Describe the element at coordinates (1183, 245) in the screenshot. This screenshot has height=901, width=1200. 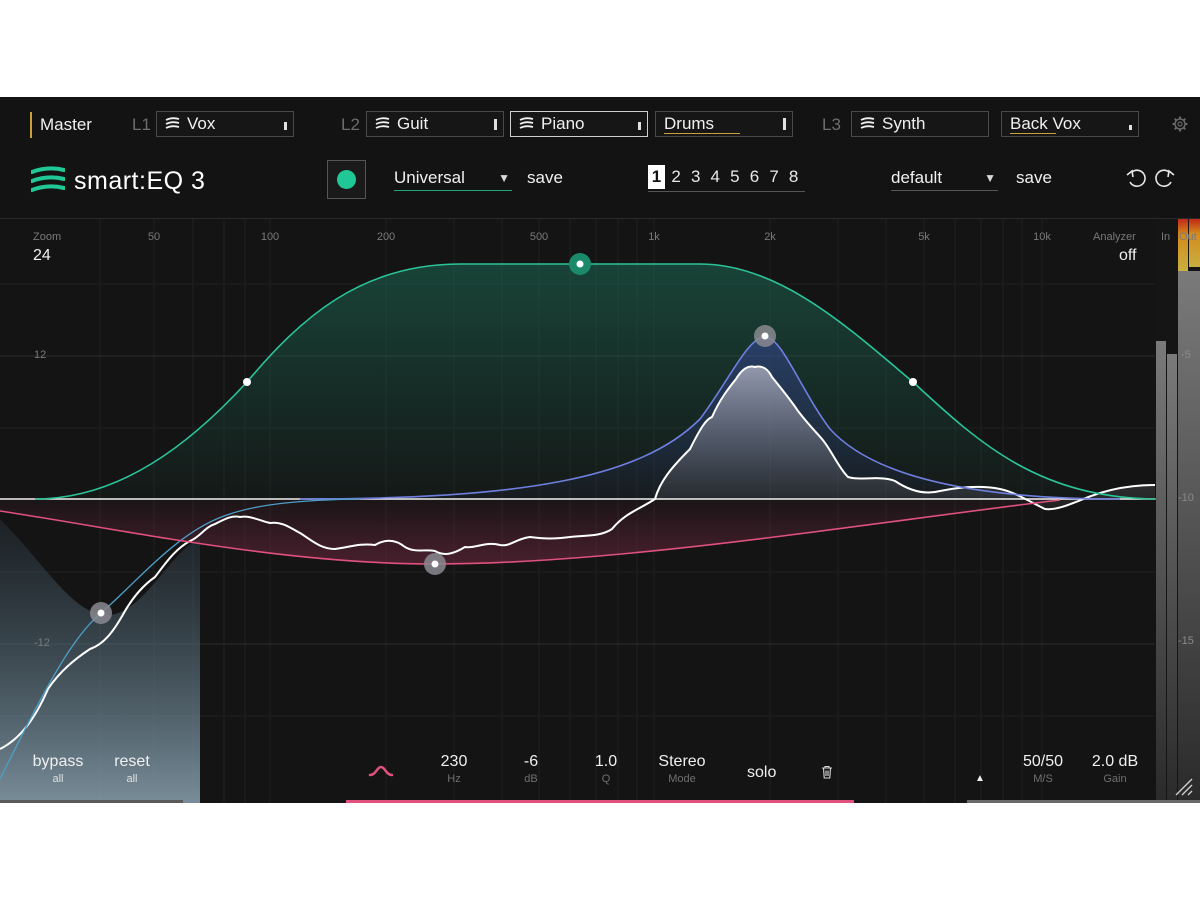
I see `output-meter-left` at that location.